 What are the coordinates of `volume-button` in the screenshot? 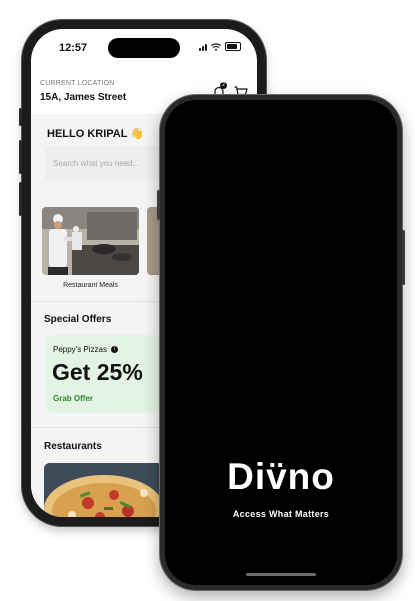 It's located at (158, 205).